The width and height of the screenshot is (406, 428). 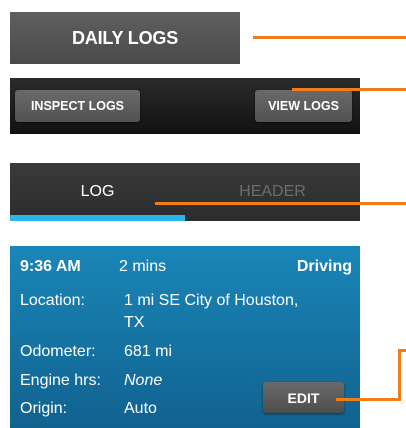 I want to click on tab-header: HEADER, so click(x=272, y=192).